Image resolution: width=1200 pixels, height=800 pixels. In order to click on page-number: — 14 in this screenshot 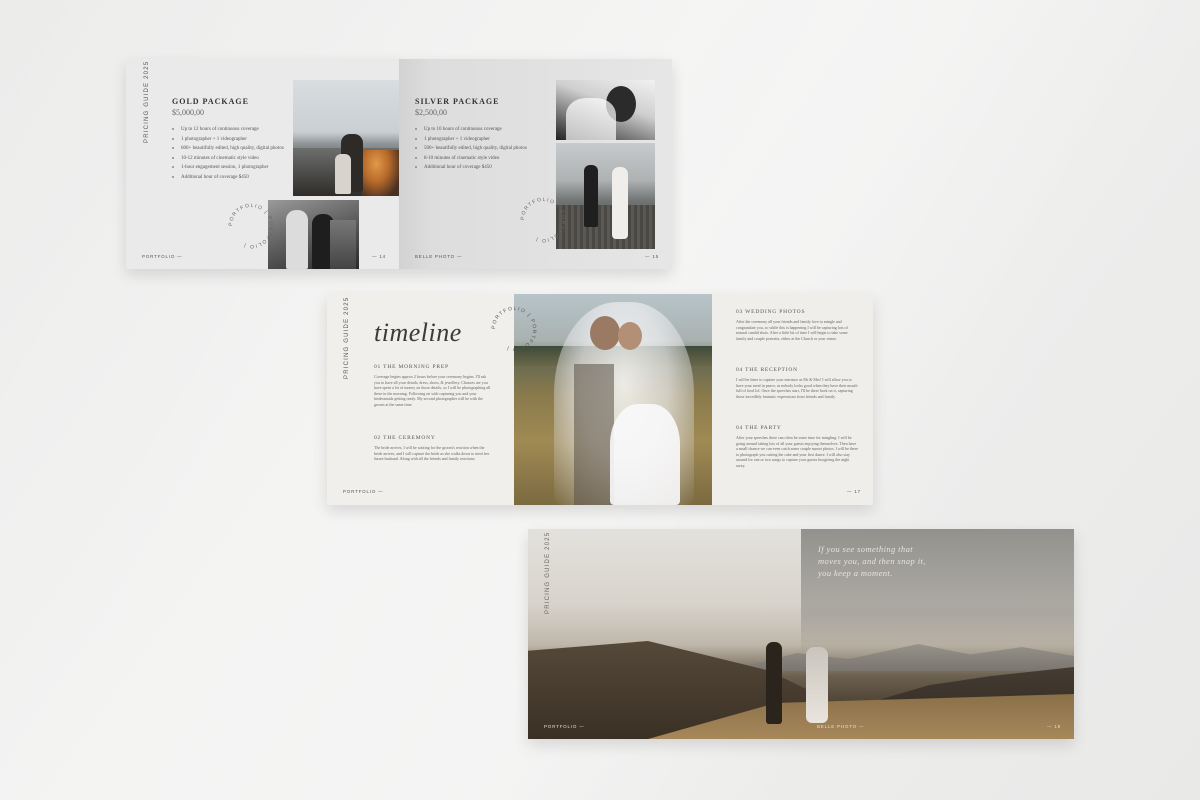, I will do `click(379, 256)`.